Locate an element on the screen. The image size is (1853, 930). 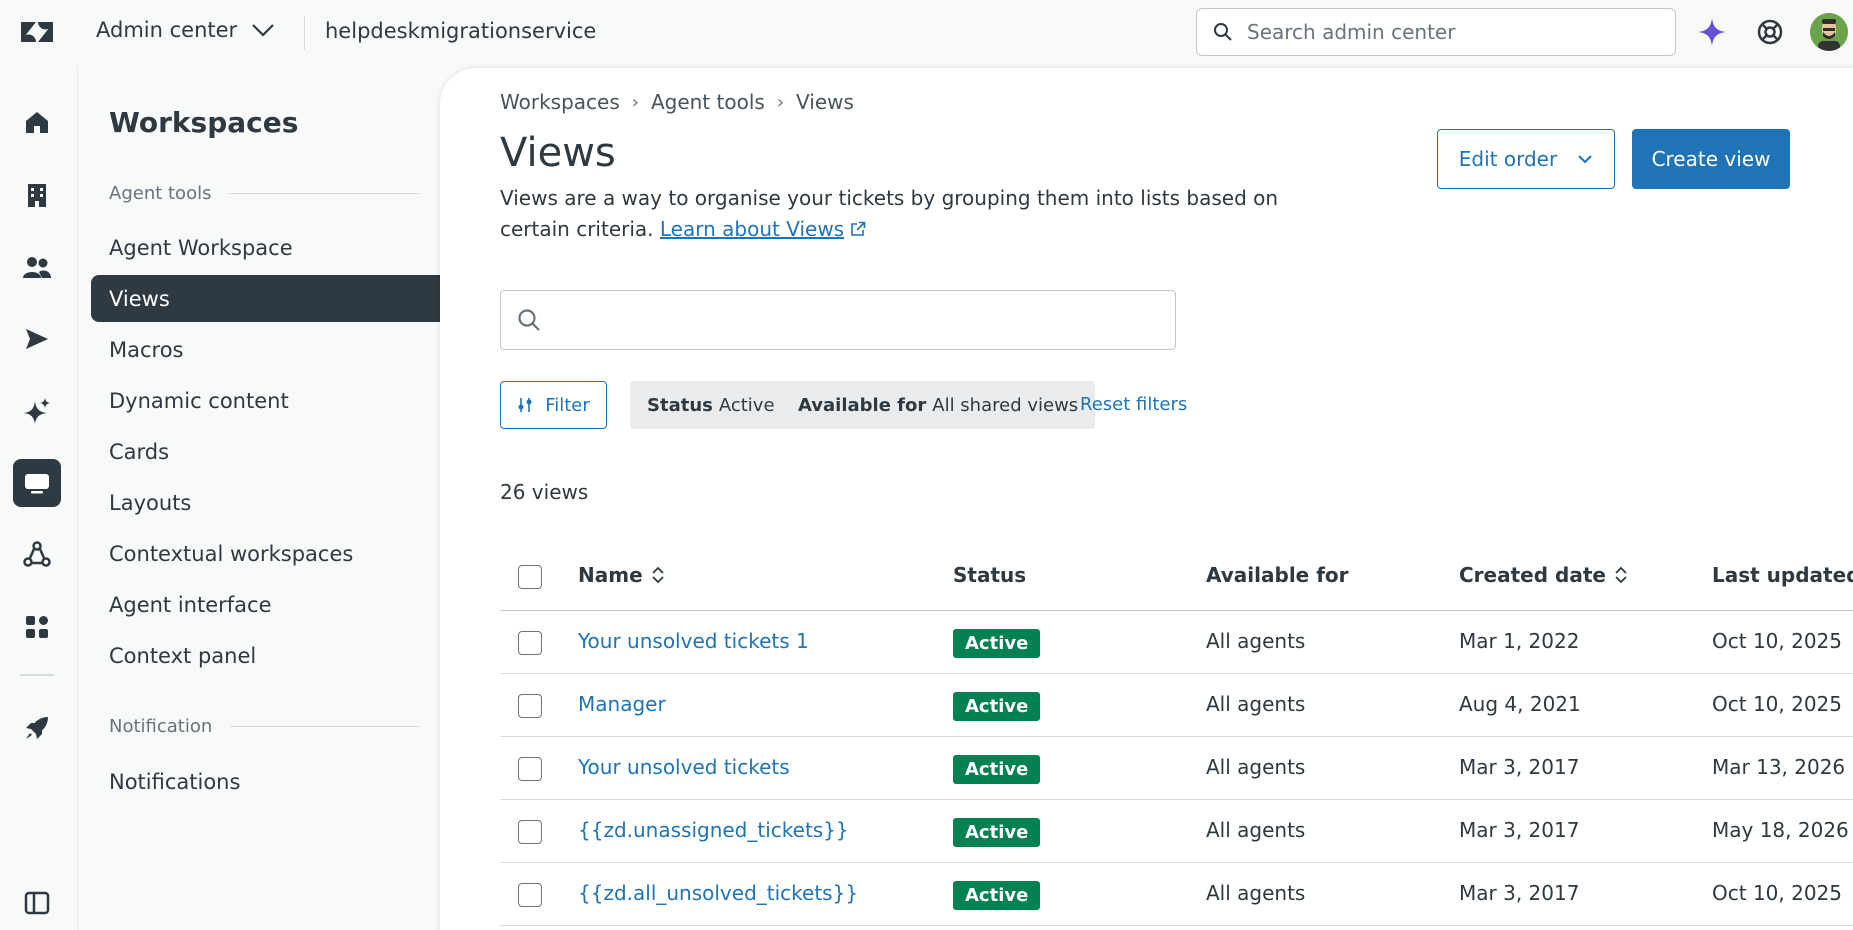
send-icon is located at coordinates (37, 339).